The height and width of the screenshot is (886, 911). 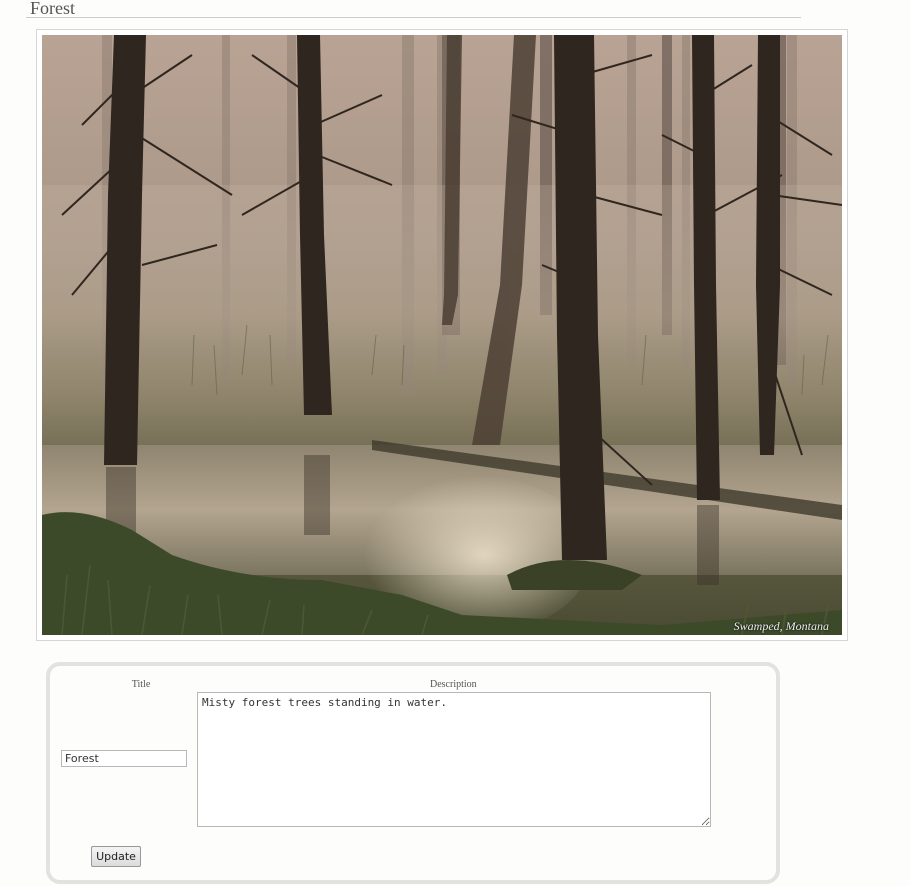 I want to click on description-label: Description, so click(x=453, y=684).